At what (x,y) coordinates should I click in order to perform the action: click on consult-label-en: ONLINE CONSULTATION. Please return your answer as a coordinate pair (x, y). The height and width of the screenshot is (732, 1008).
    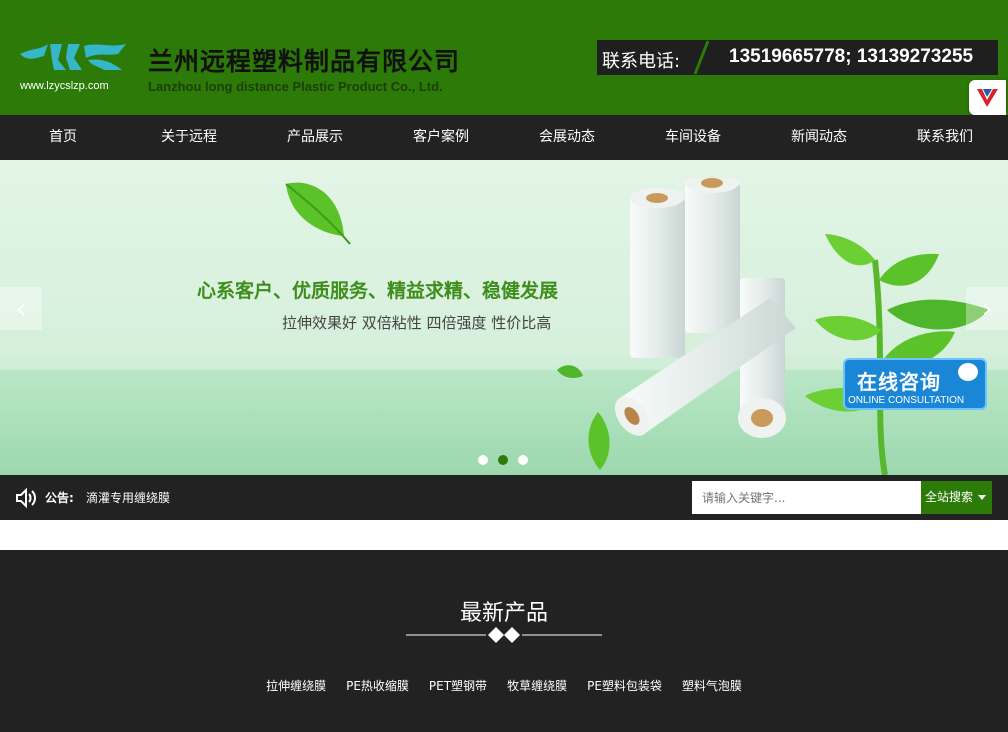
    Looking at the image, I should click on (906, 400).